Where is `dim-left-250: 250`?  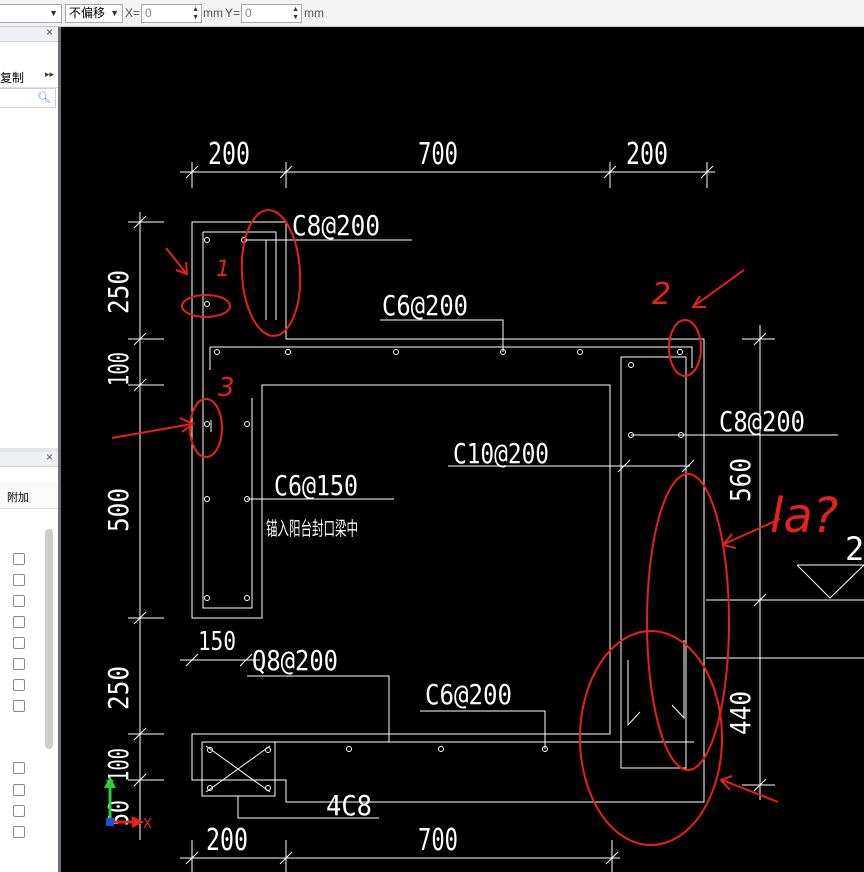 dim-left-250: 250 is located at coordinates (118, 292).